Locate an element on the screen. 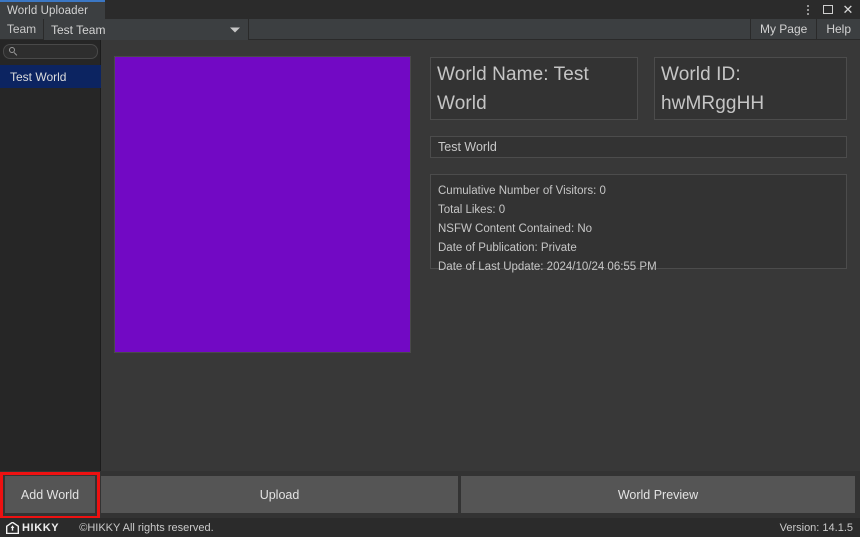 The image size is (860, 537). team-dropdown: Test Team is located at coordinates (146, 29).